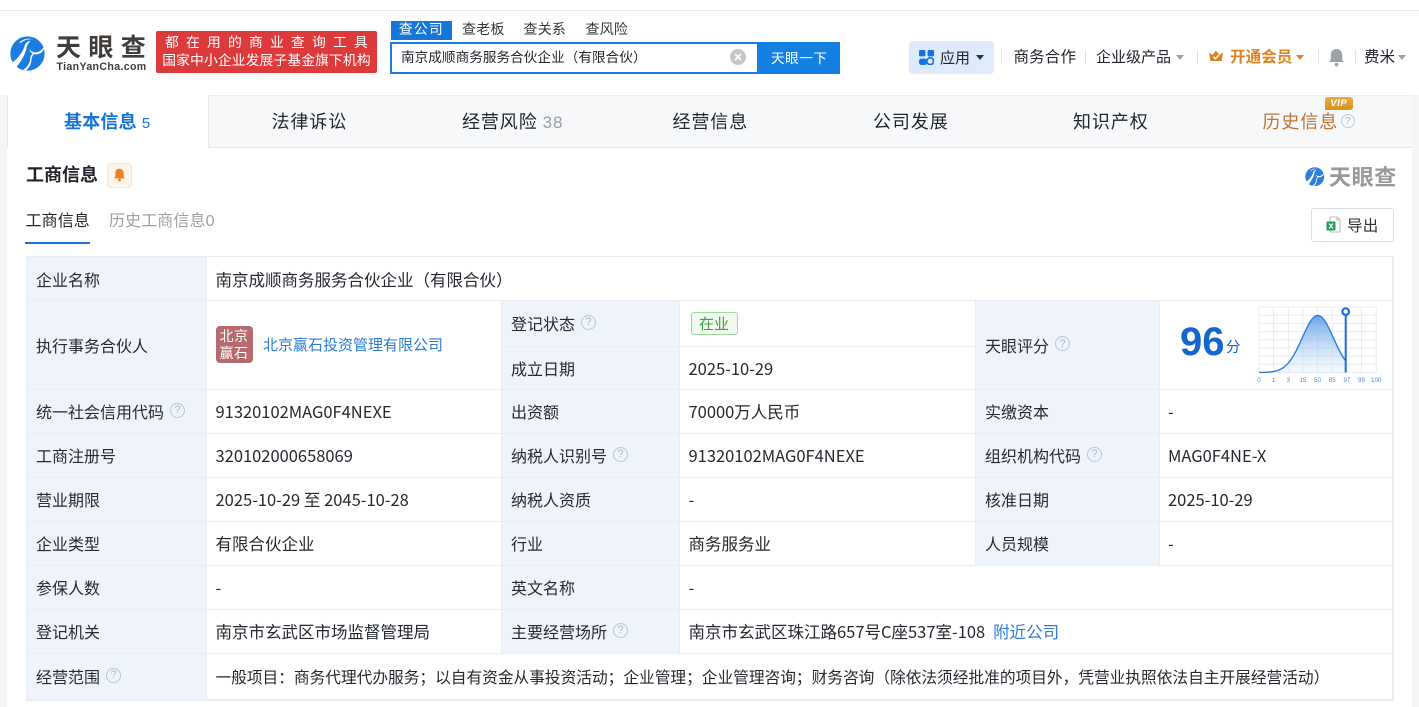  I want to click on svg-text: 50, so click(1317, 380).